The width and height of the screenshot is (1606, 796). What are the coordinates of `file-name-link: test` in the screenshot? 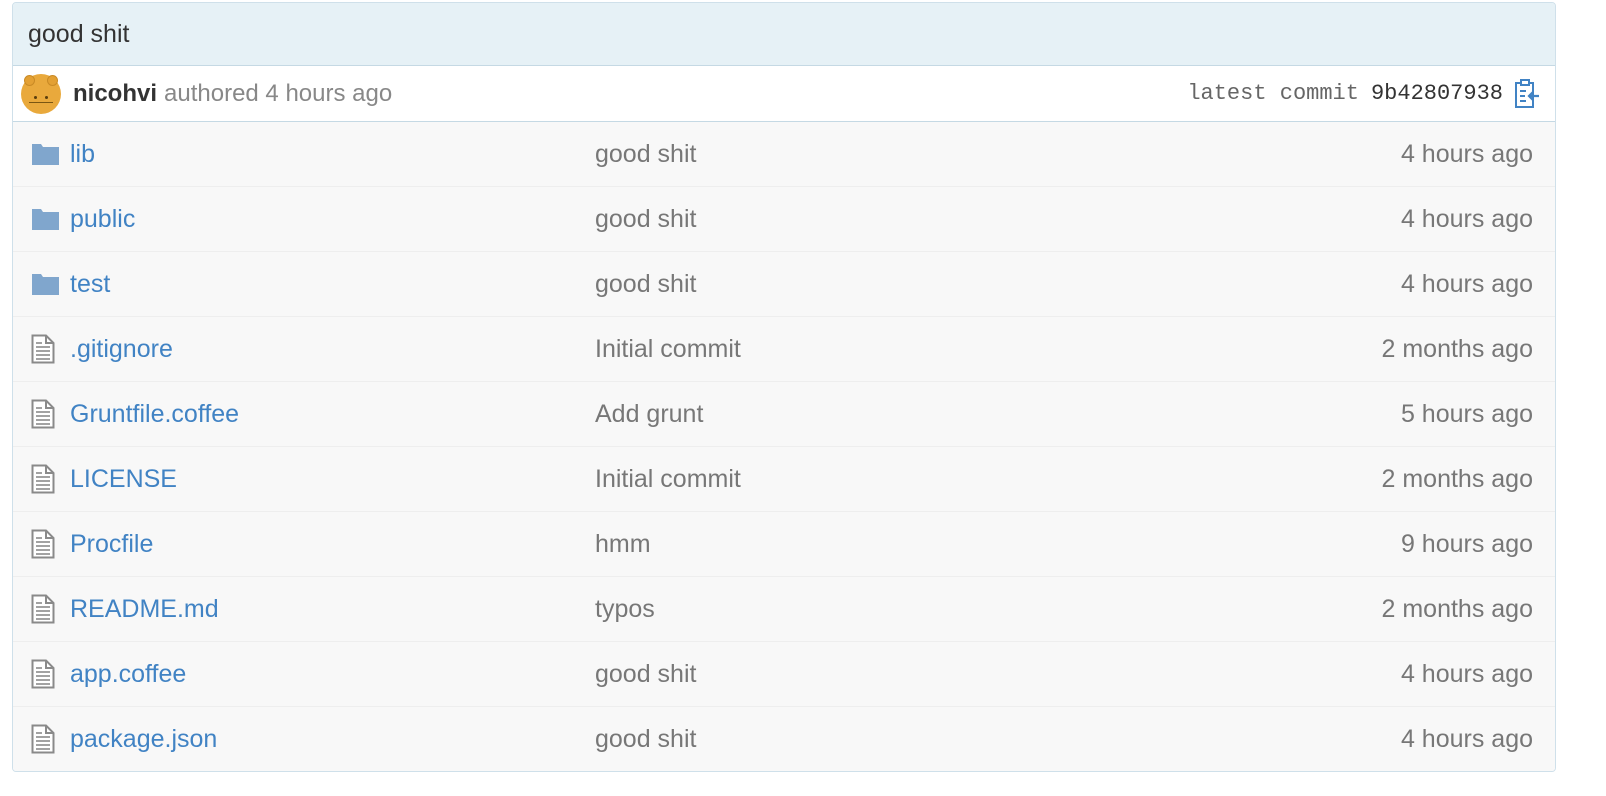 It's located at (90, 284).